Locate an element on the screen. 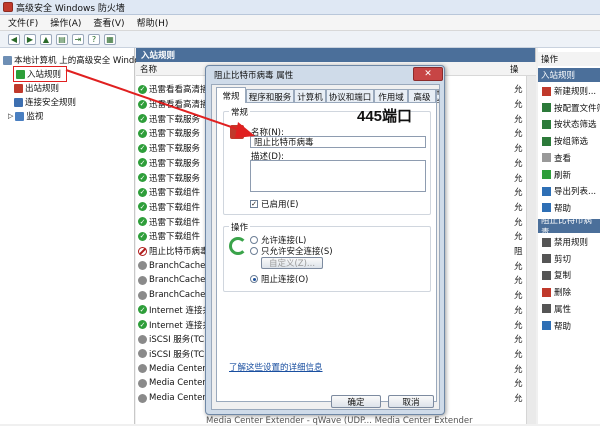 The image size is (600, 426). red-arrow-annotation is located at coordinates (160, 103).